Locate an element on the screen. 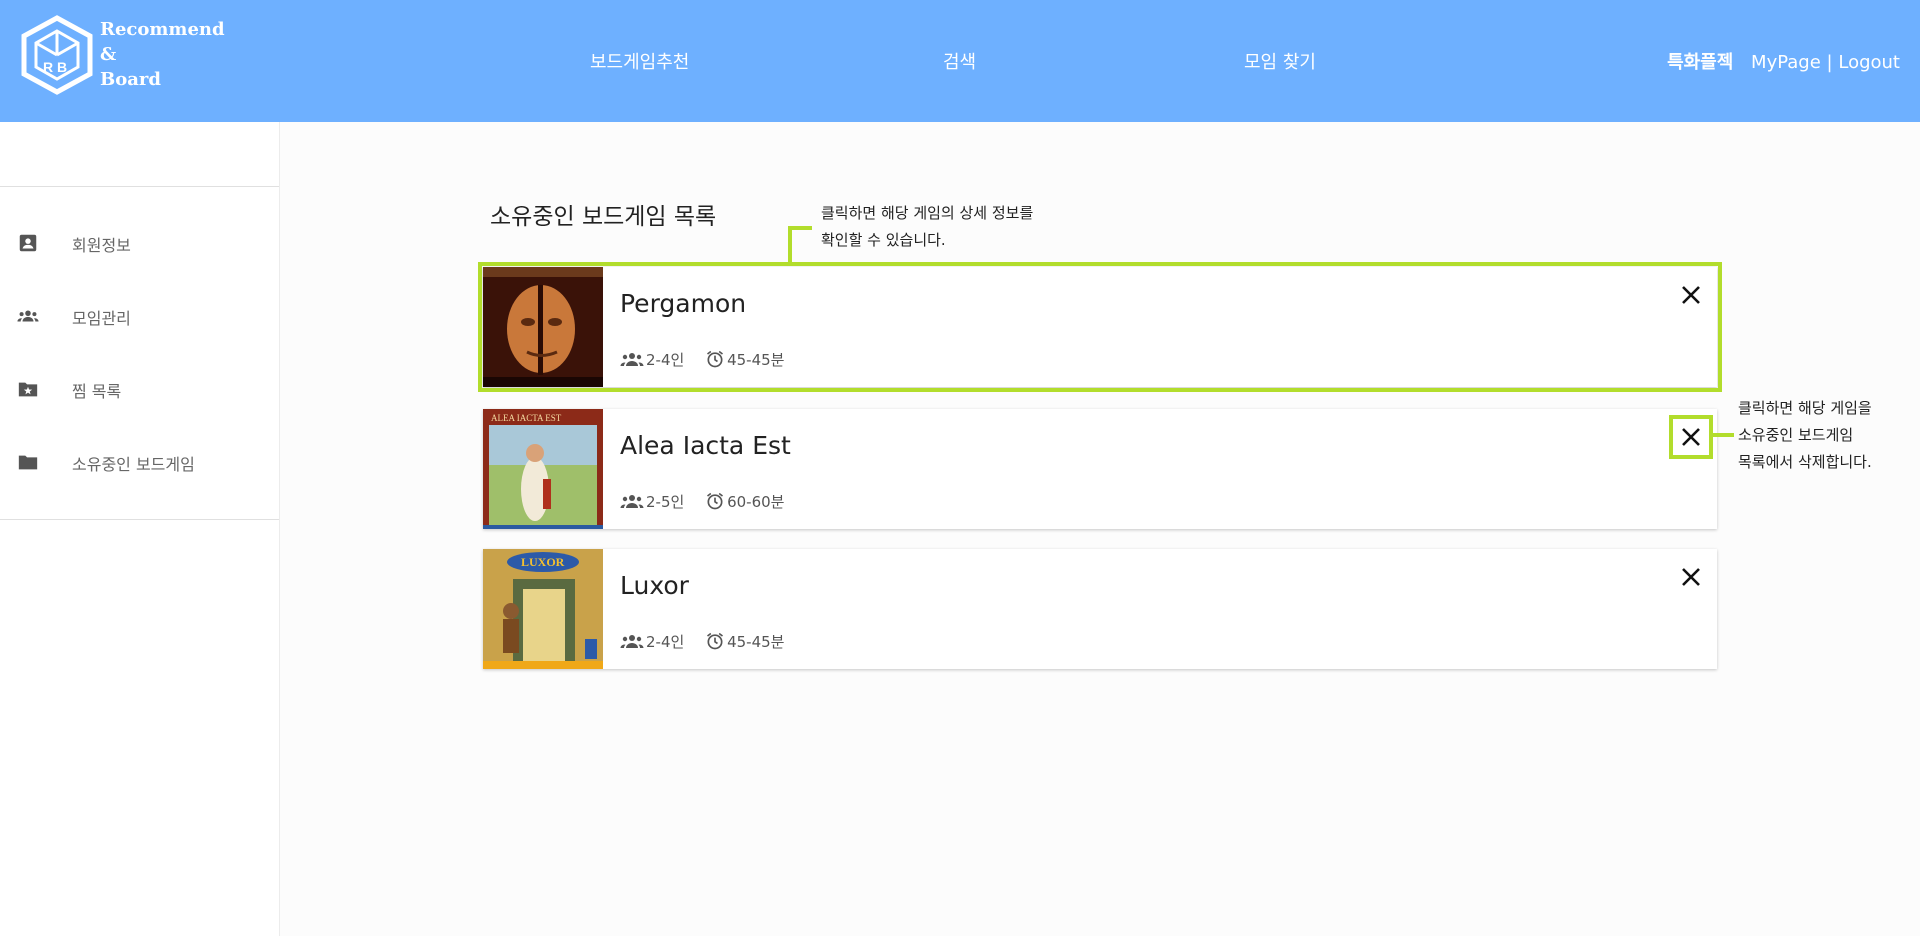 The image size is (1920, 936). delete-annotation: 클릭하면 해당 게임을 소유중인 보드게임 목록에서 삭제합니다. is located at coordinates (1805, 435).